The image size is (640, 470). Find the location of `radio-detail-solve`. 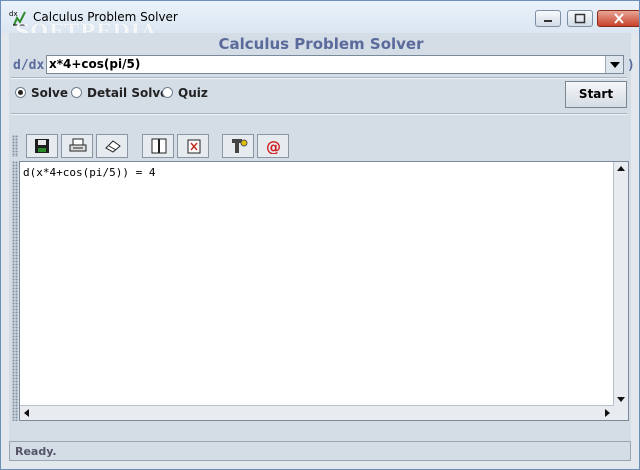

radio-detail-solve is located at coordinates (76, 92).